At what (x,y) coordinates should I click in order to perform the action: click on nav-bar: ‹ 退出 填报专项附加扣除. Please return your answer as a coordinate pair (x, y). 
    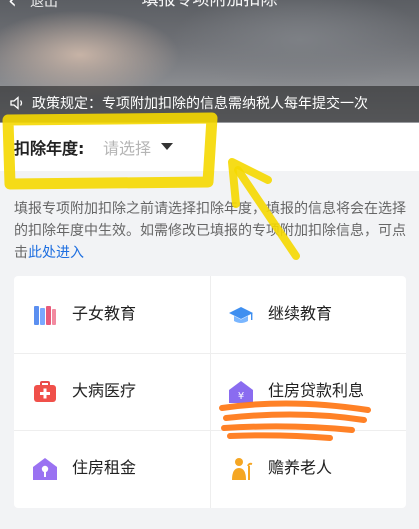
    Looking at the image, I should click on (209, 10).